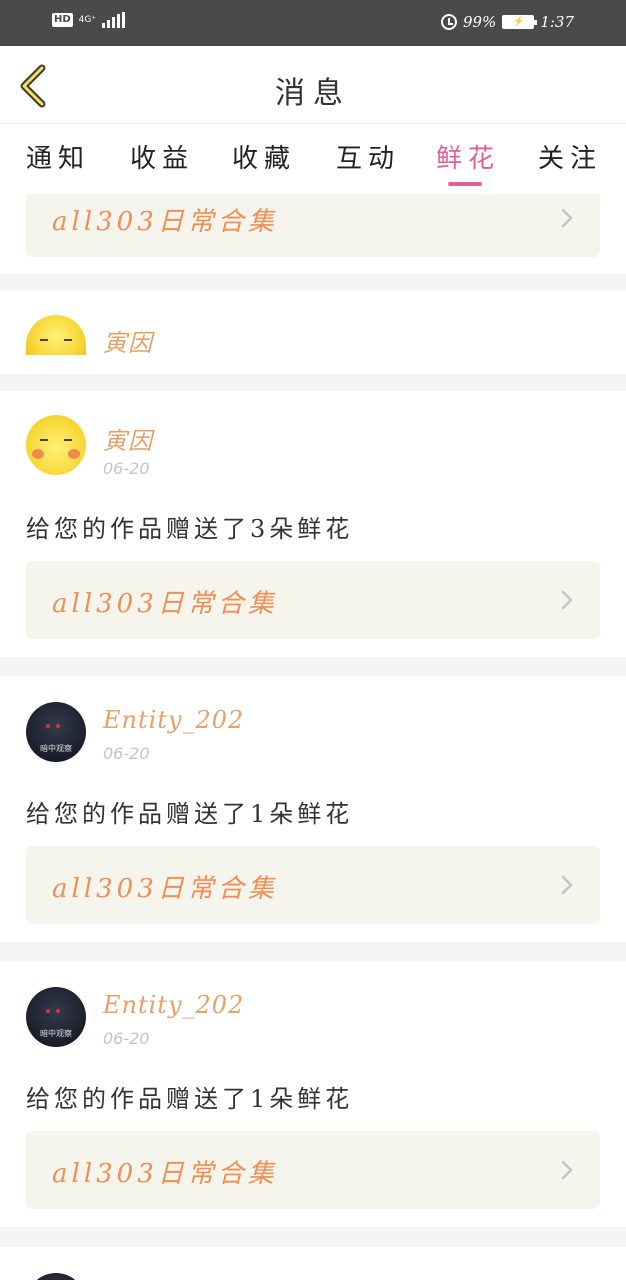 The height and width of the screenshot is (1280, 626). I want to click on hd-badge: HD, so click(62, 20).